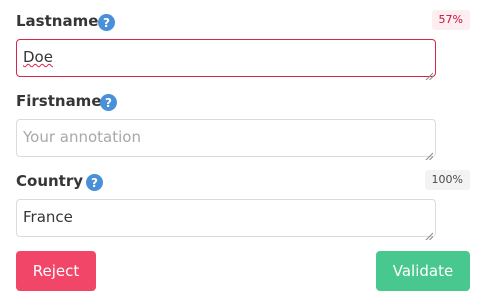  Describe the element at coordinates (447, 180) in the screenshot. I see `confidence-badge: 100%` at that location.